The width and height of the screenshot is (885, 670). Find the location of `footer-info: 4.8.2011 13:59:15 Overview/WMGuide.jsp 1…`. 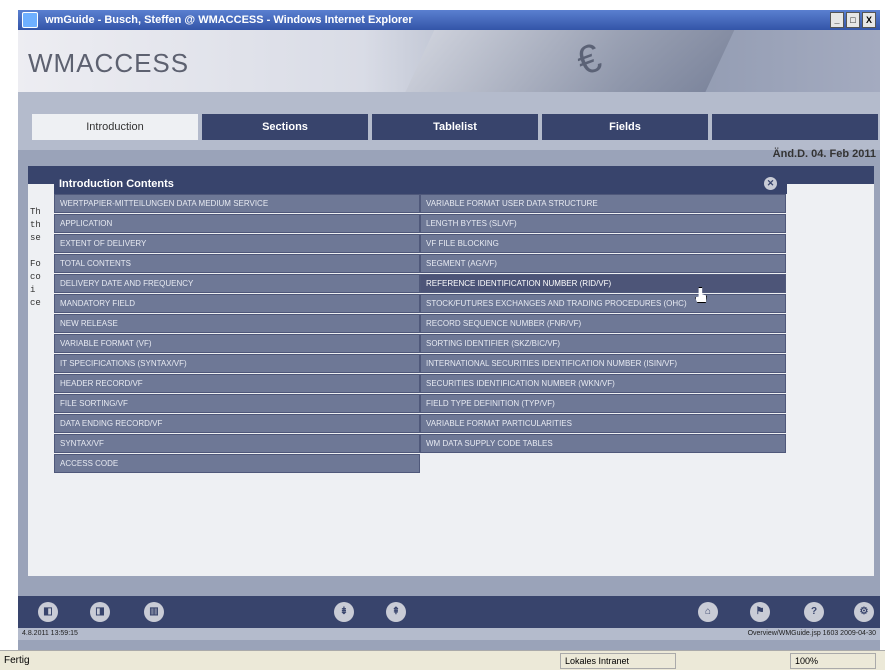

footer-info: 4.8.2011 13:59:15 Overview/WMGuide.jsp 1… is located at coordinates (449, 634).